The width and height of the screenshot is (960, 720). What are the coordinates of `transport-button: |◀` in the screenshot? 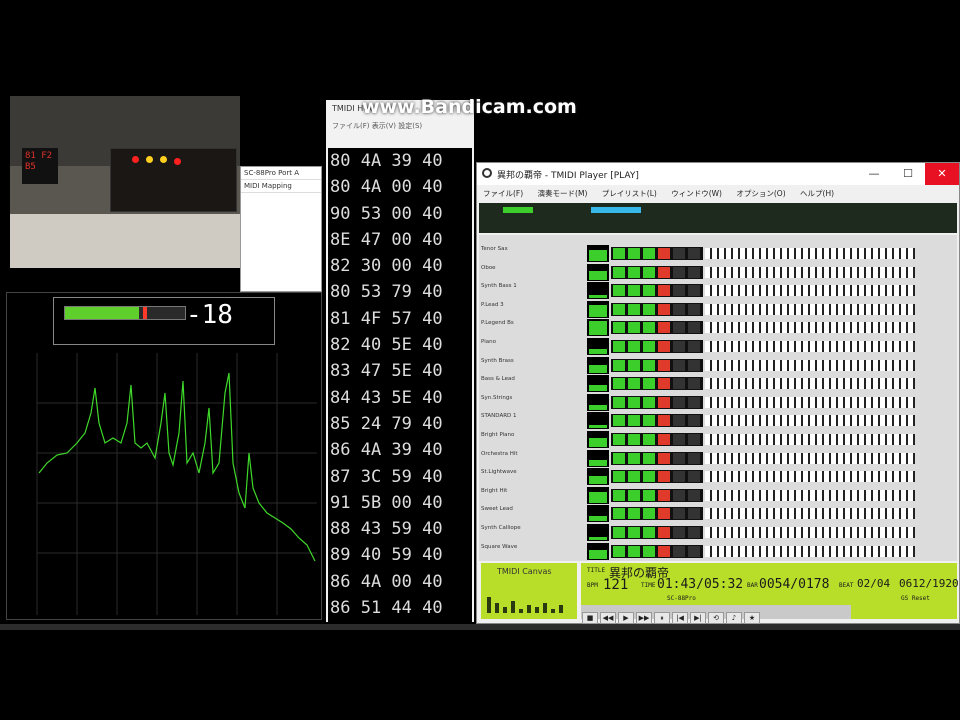 It's located at (680, 618).